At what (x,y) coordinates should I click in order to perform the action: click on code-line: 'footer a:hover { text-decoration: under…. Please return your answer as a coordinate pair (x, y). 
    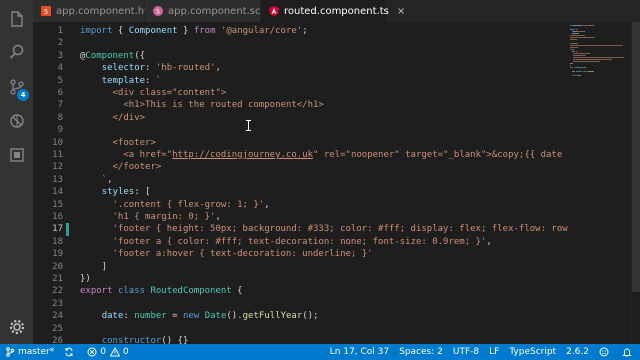
    Looking at the image, I should click on (226, 254).